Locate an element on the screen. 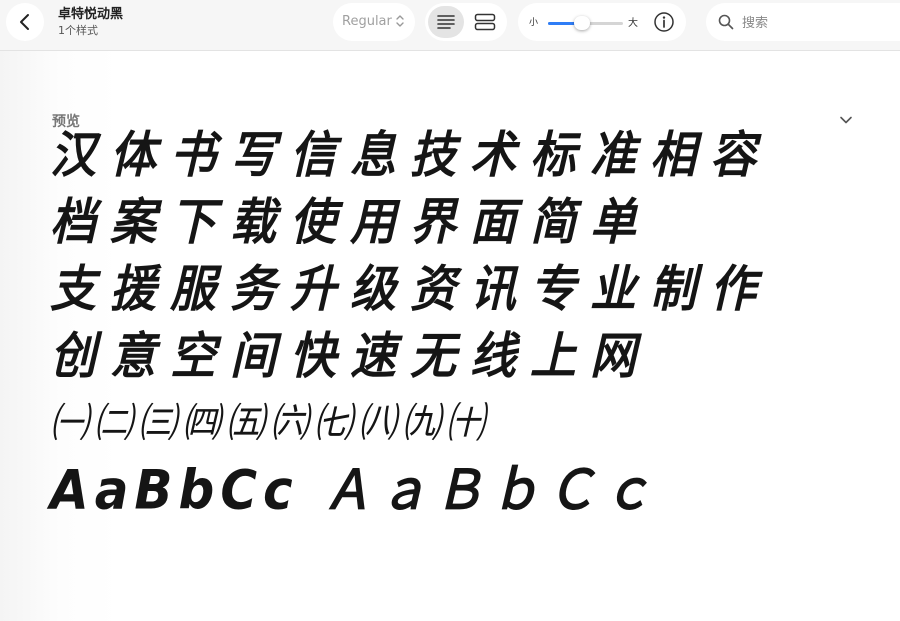 The height and width of the screenshot is (621, 900). view-toggle is located at coordinates (466, 22).